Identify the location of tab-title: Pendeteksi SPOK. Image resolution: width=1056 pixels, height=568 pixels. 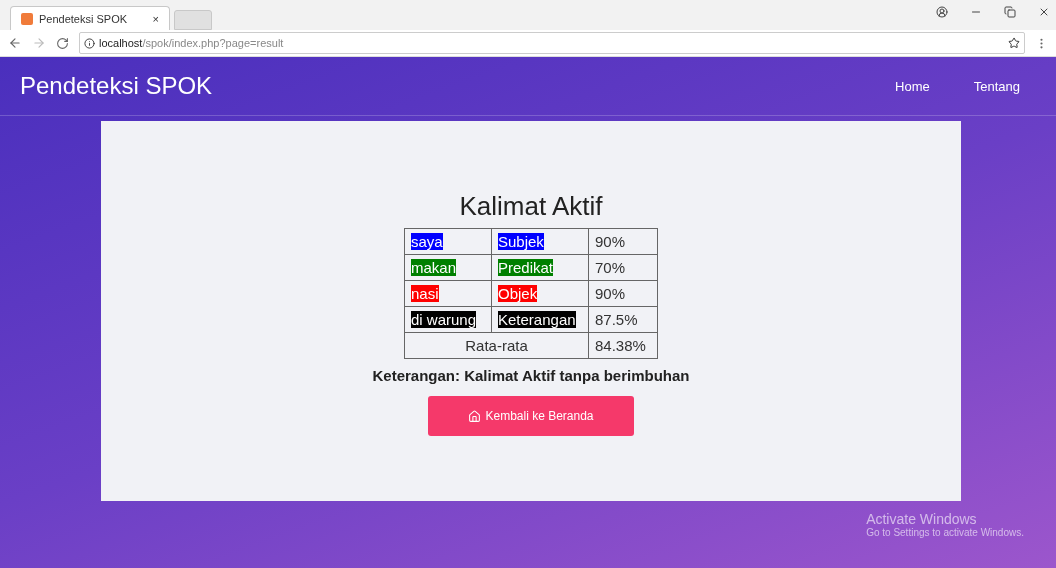
(84, 18).